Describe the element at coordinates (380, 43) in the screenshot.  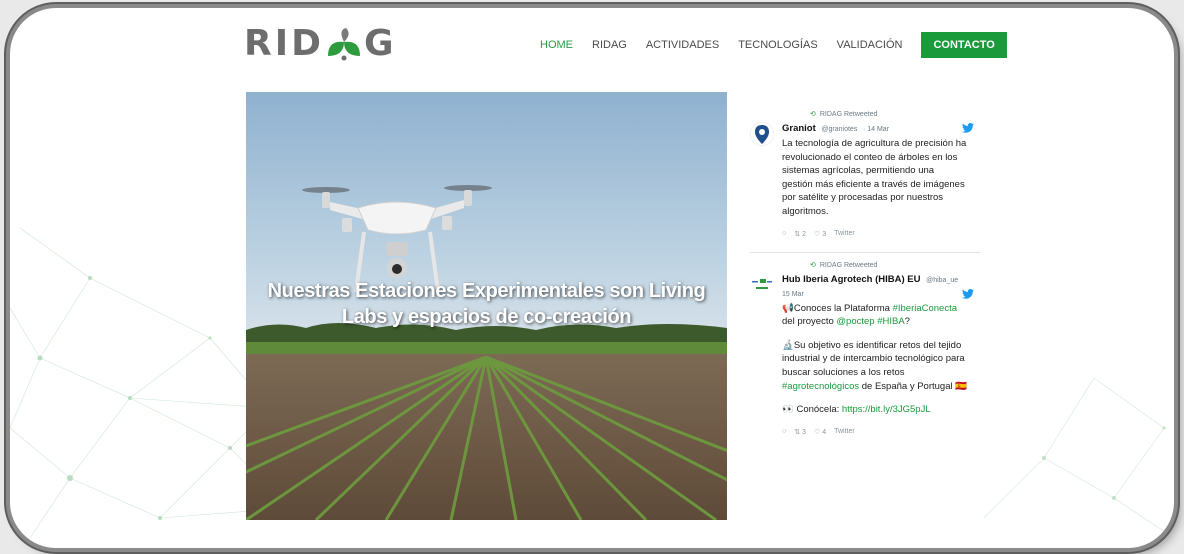
I see `logo-text-right: G` at that location.